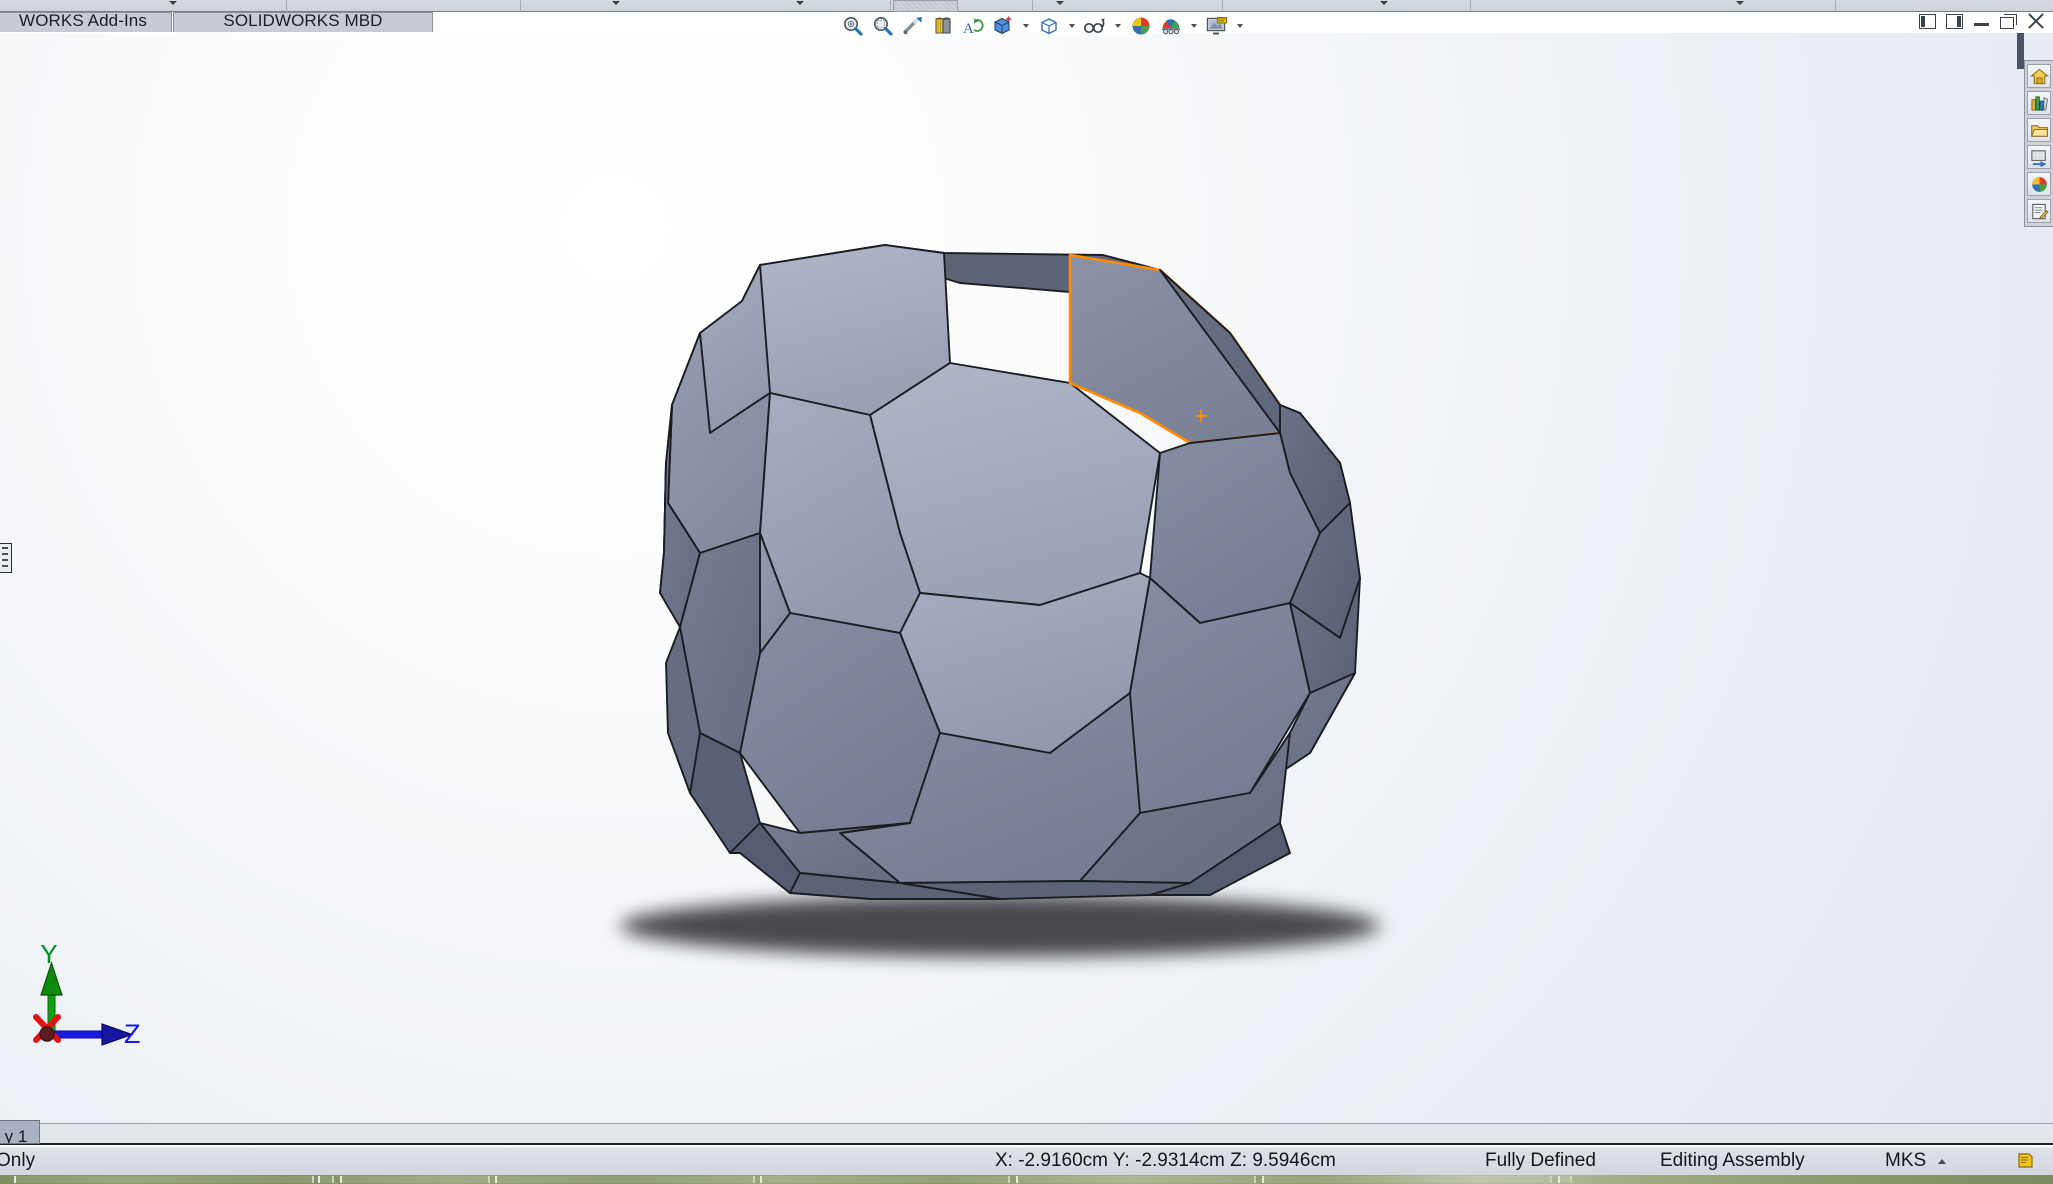 The width and height of the screenshot is (2053, 1184). Describe the element at coordinates (1942, 1161) in the screenshot. I see `units-caret-icon` at that location.